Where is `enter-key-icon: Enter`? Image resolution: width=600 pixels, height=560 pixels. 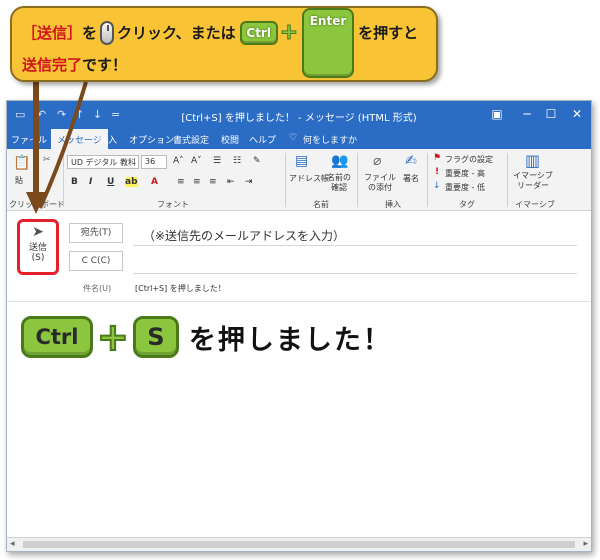
enter-key-icon: Enter is located at coordinates (328, 43).